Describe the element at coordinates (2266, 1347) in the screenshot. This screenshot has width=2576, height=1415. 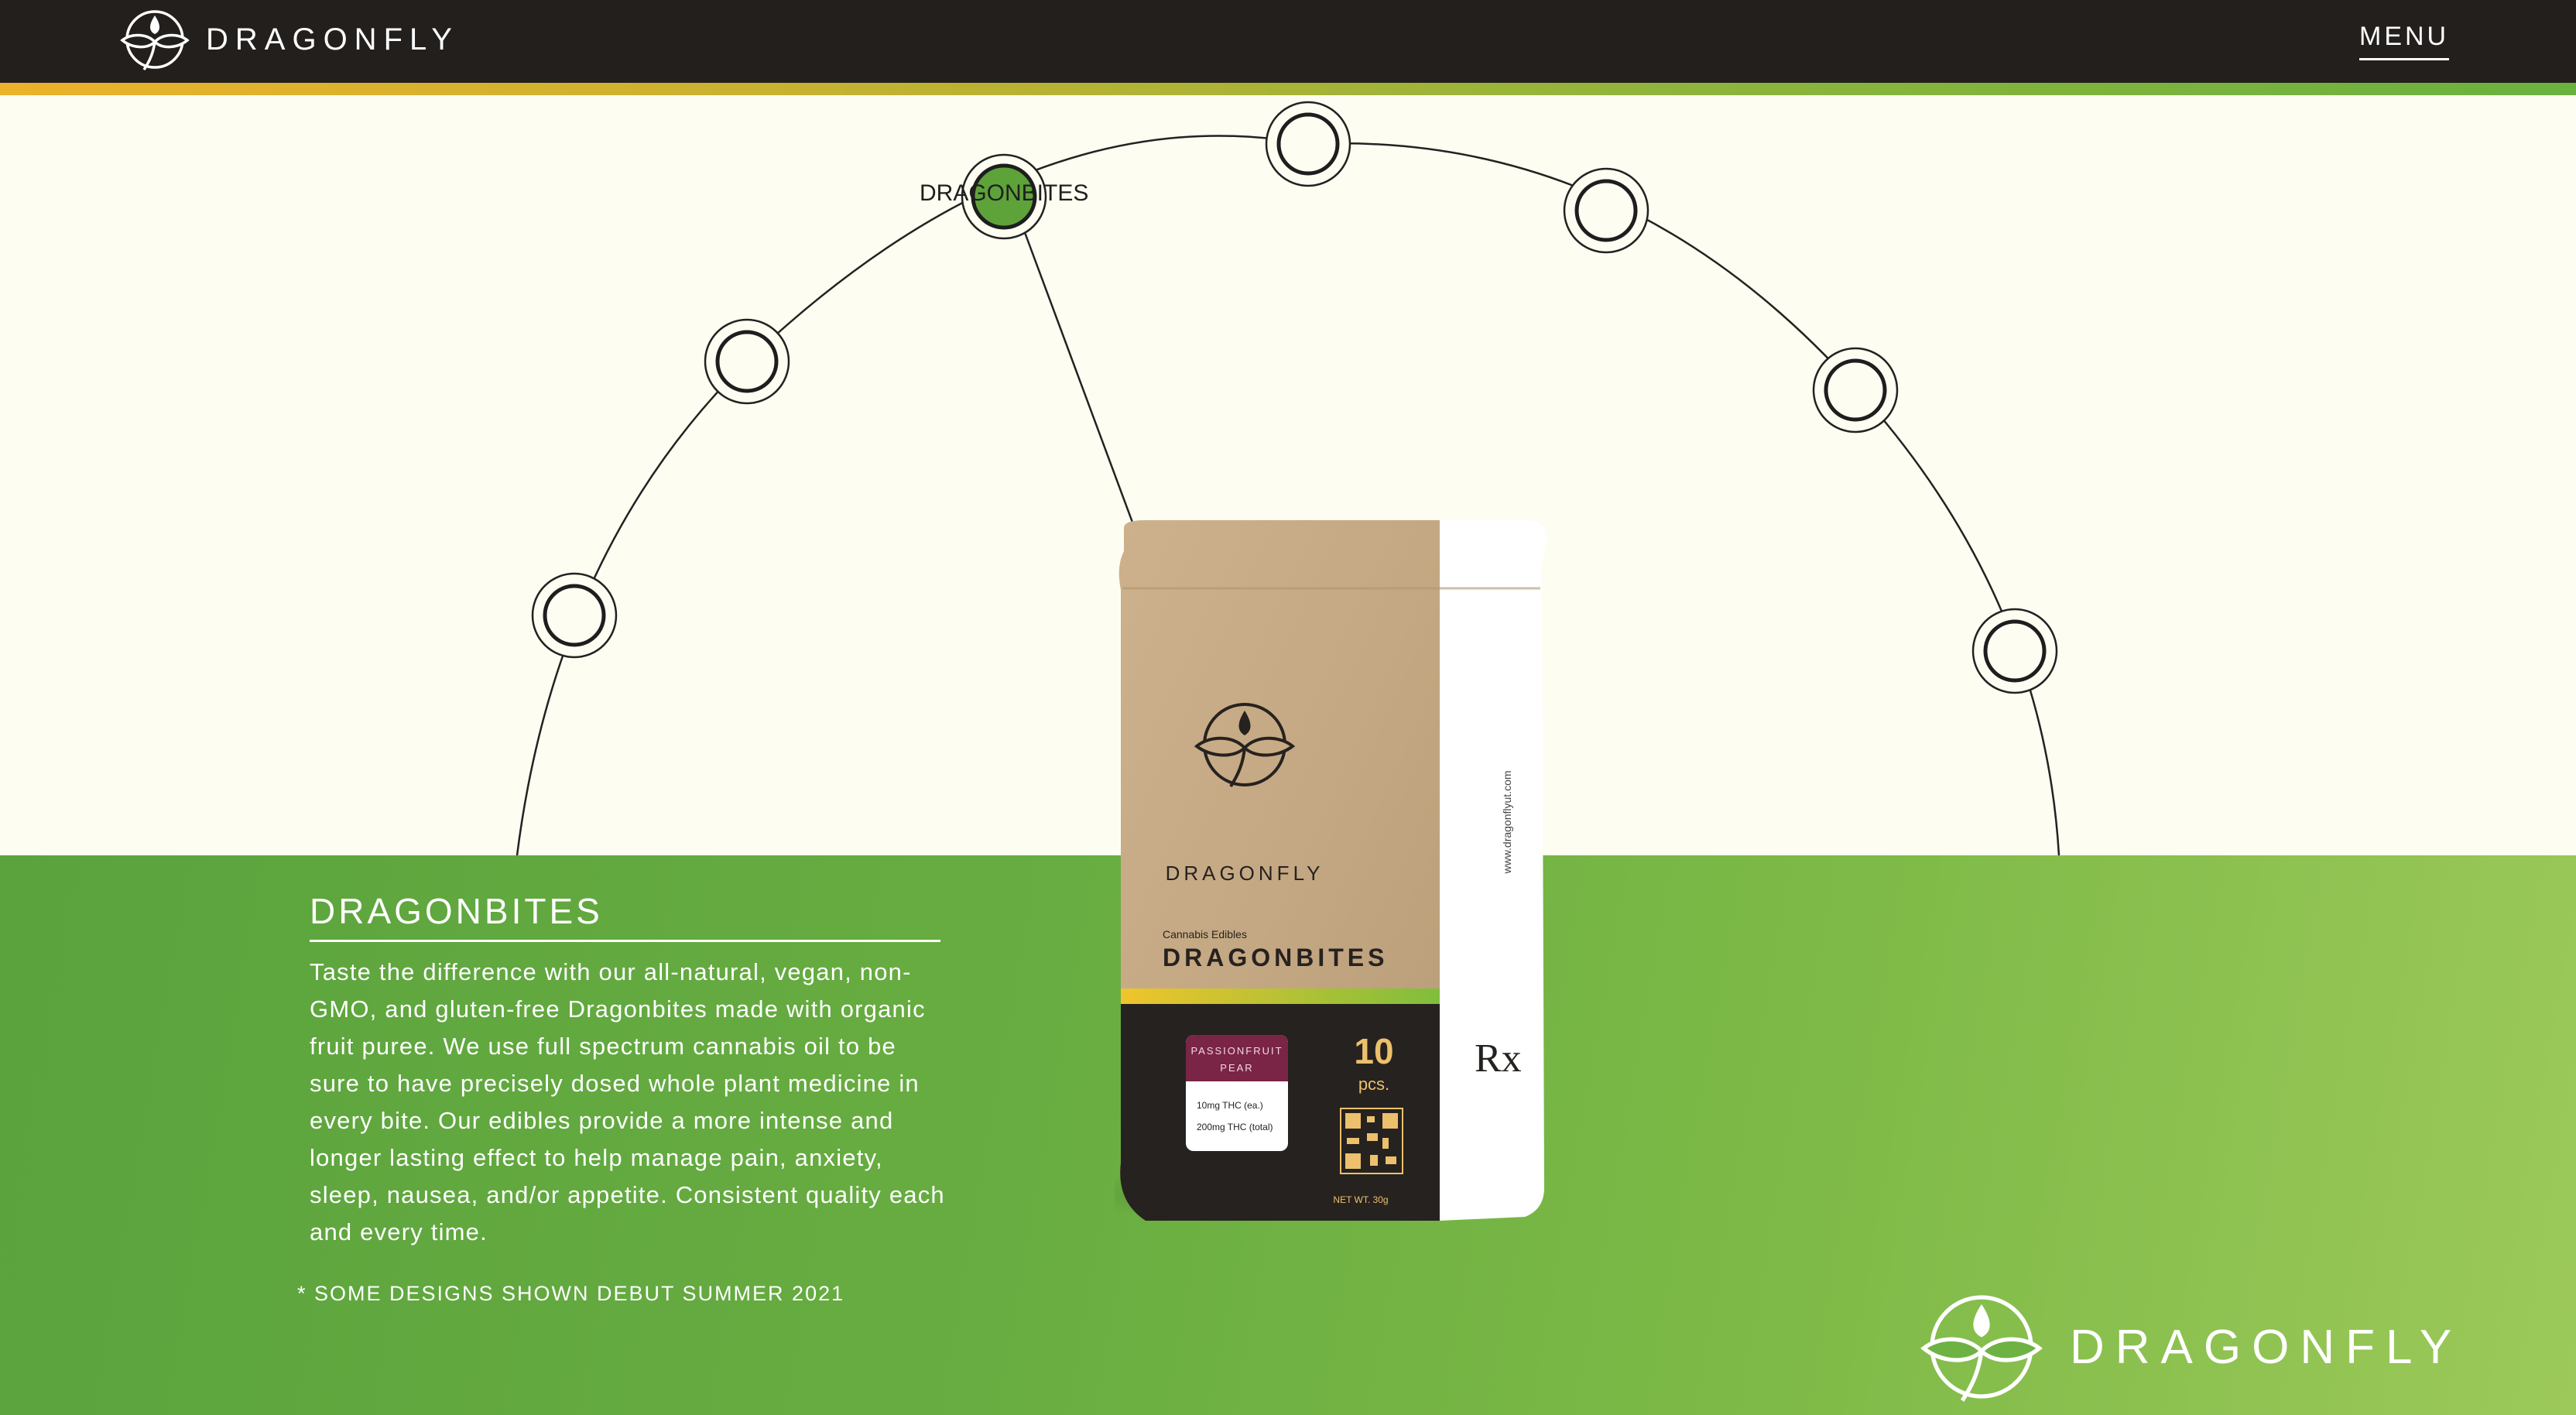
I see `footer-brand-name: DRAGONFLY` at that location.